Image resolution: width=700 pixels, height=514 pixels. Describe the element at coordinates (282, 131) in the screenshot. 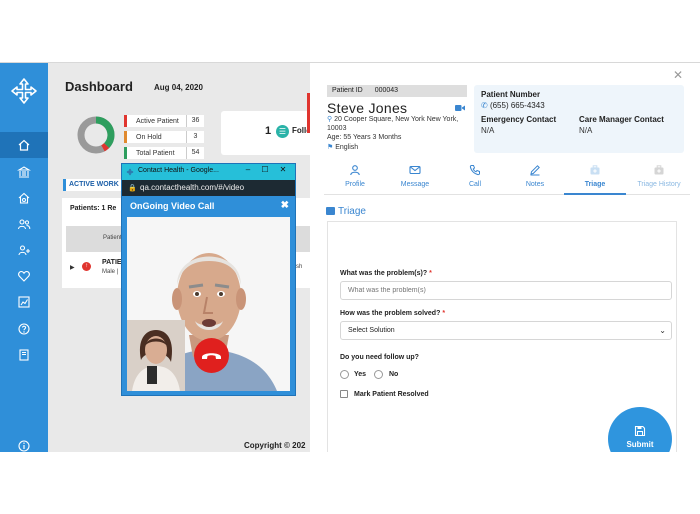

I see `list-icon: ☰` at that location.